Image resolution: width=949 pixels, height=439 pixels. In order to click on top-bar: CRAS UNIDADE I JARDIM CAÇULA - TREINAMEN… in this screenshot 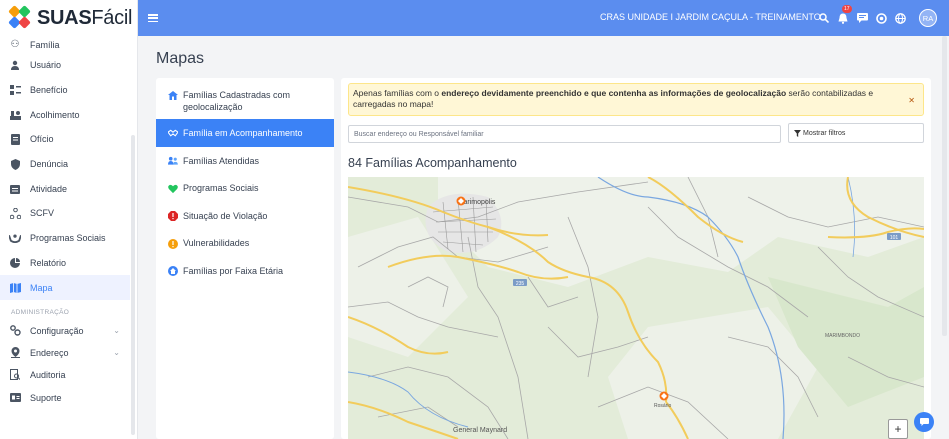, I will do `click(543, 18)`.